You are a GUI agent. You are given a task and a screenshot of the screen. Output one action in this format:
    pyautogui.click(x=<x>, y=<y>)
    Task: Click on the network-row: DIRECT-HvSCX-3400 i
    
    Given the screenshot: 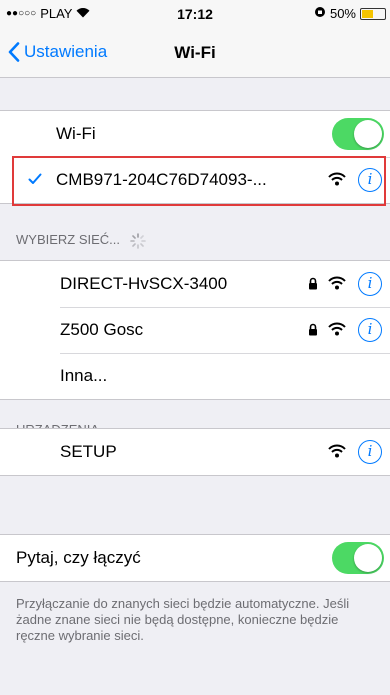 What is the action you would take?
    pyautogui.click(x=195, y=284)
    